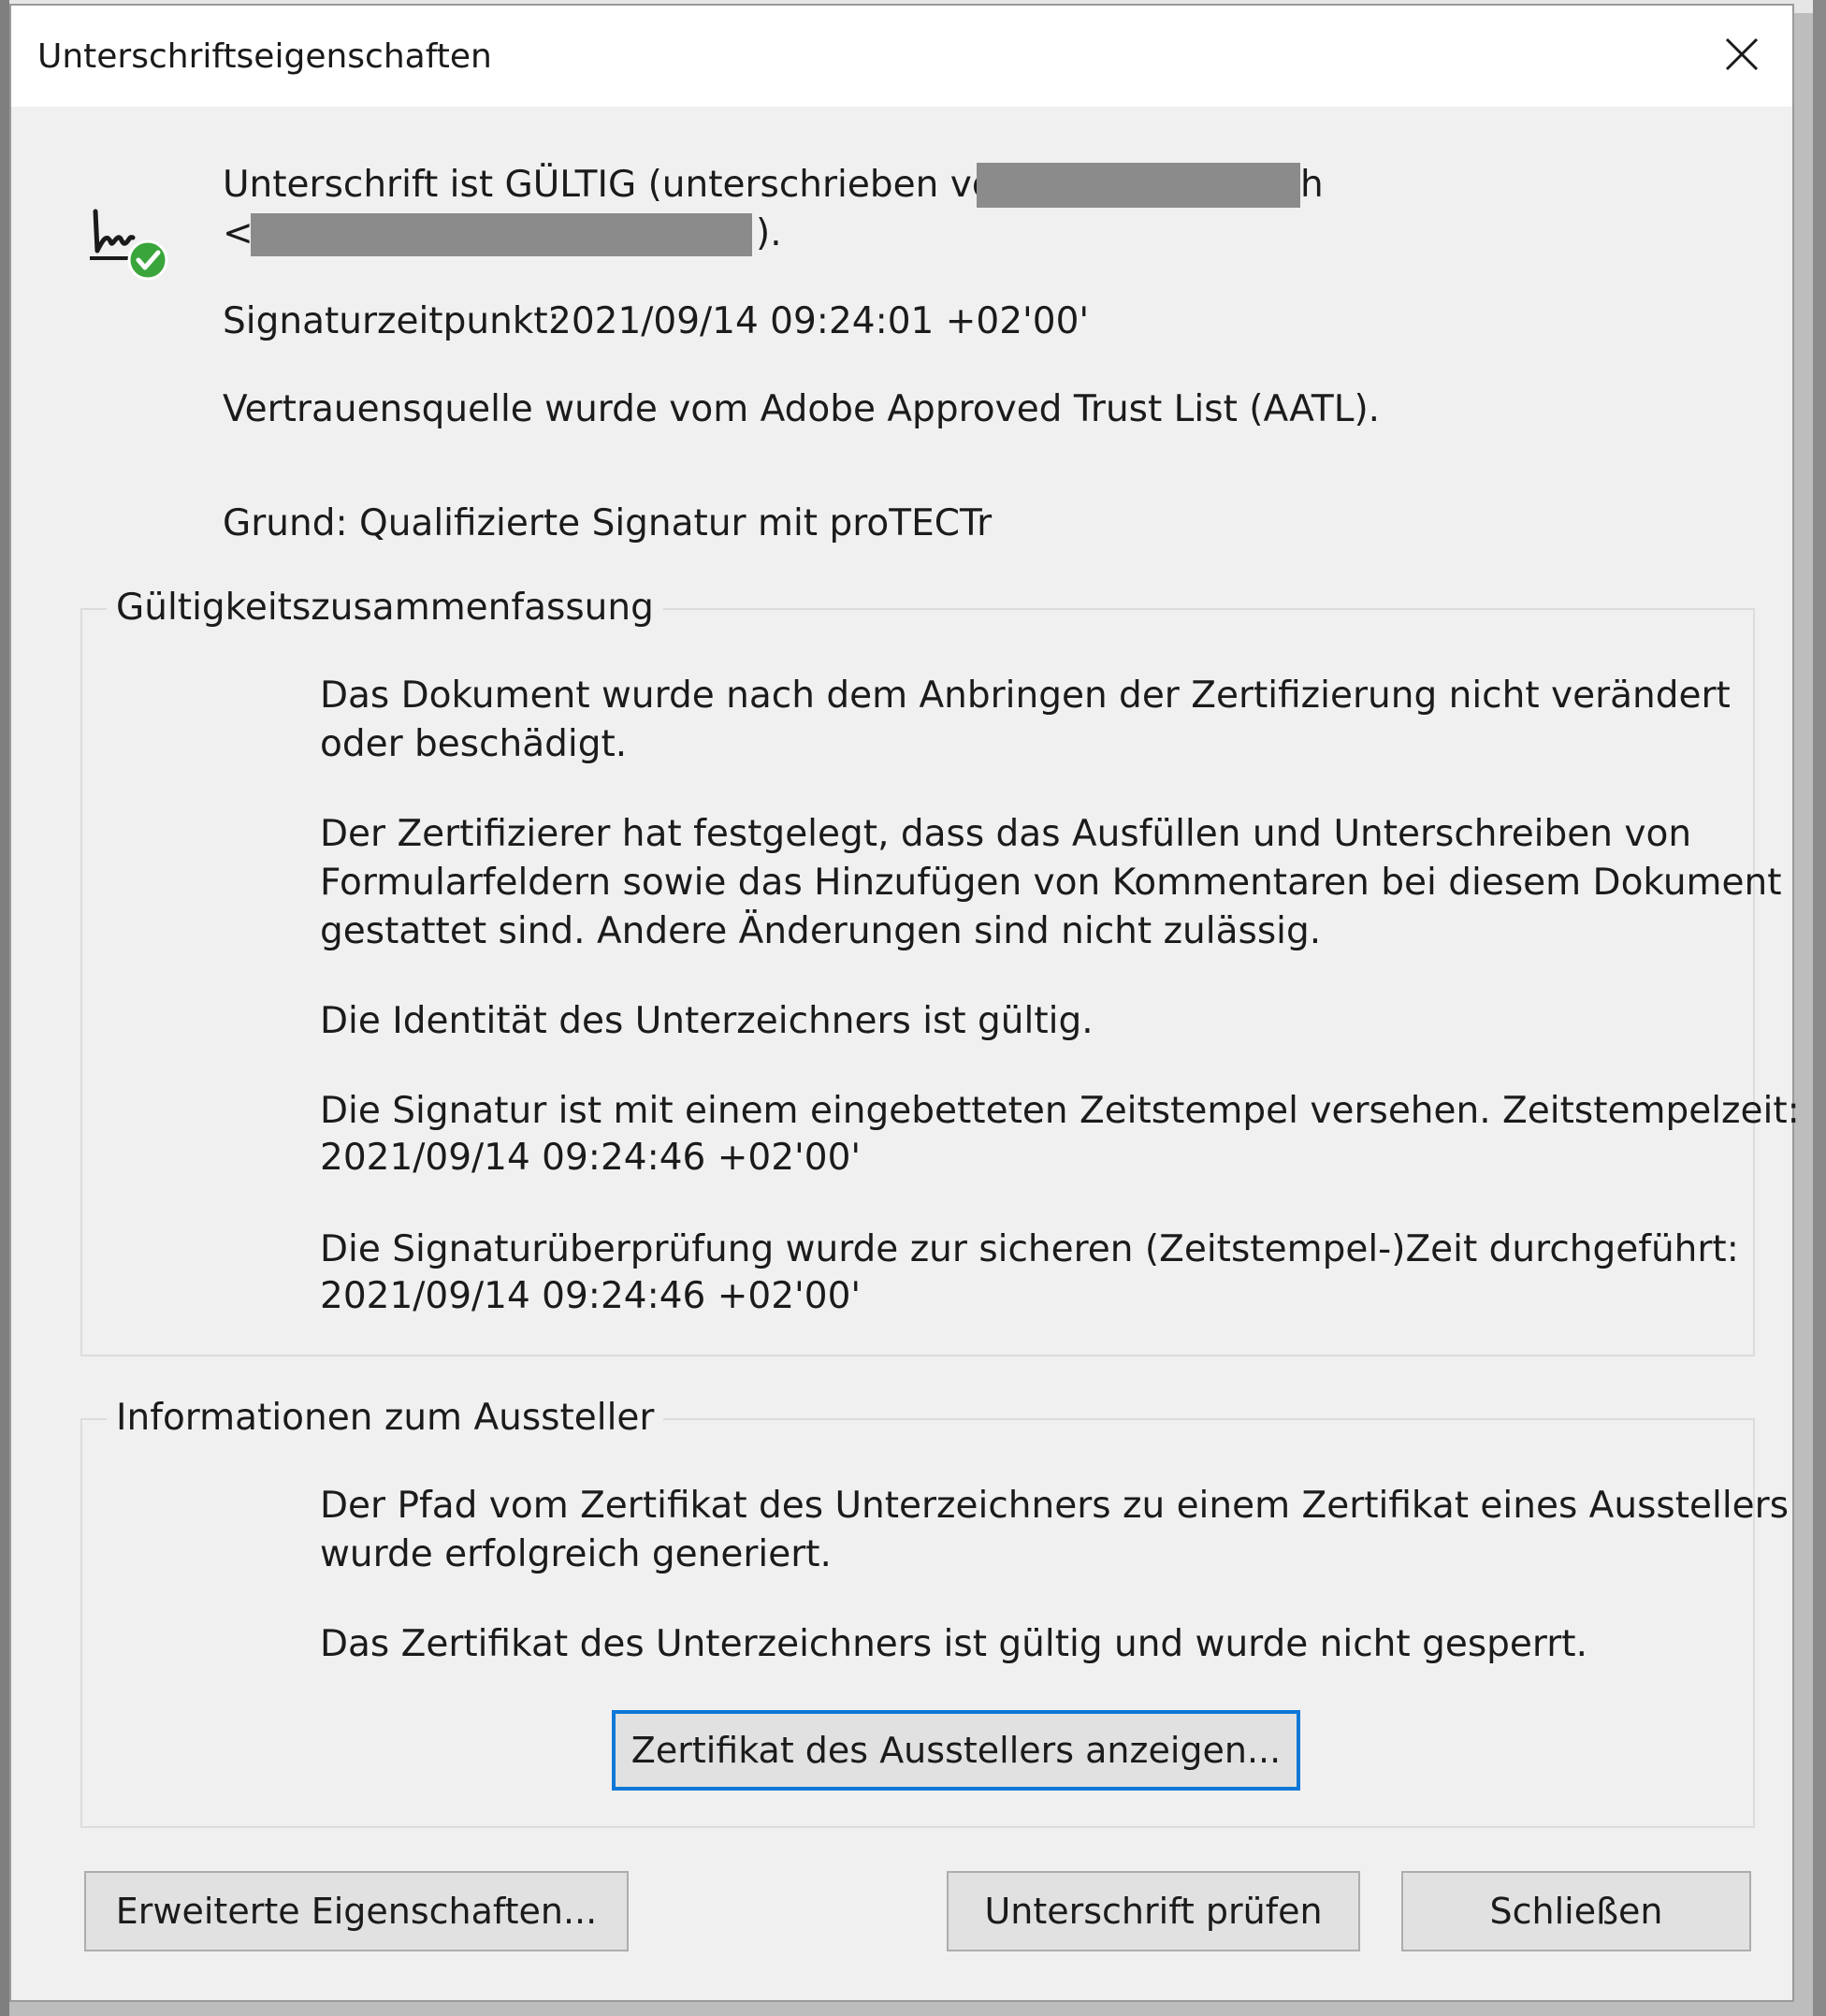 This screenshot has height=2016, width=1826. I want to click on redacted-signer-name, so click(1138, 186).